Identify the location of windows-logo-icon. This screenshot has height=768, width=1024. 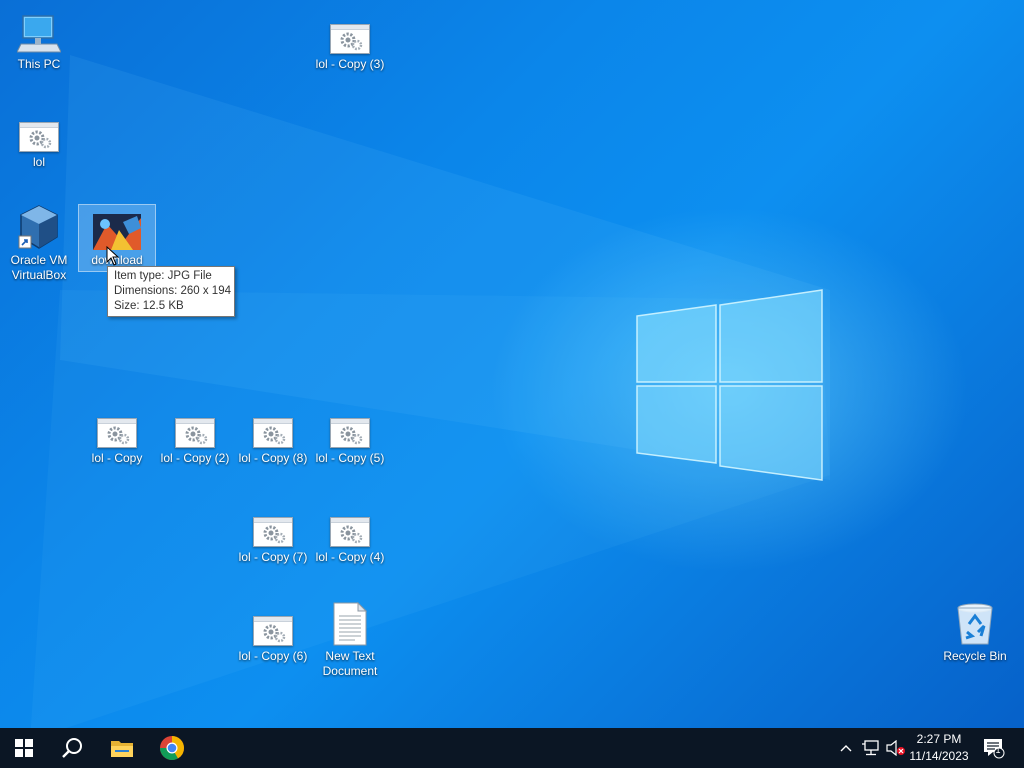
(24, 748).